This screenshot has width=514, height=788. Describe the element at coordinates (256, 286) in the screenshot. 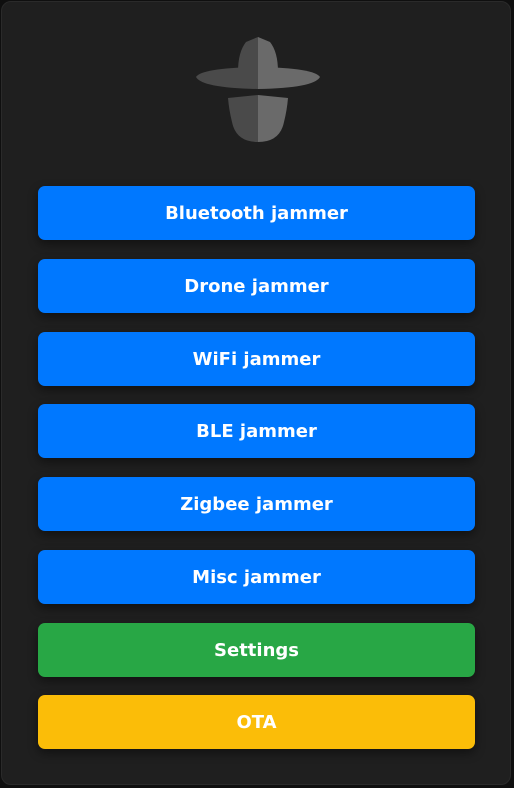

I see `drone-jammer-button: Drone jammer` at that location.